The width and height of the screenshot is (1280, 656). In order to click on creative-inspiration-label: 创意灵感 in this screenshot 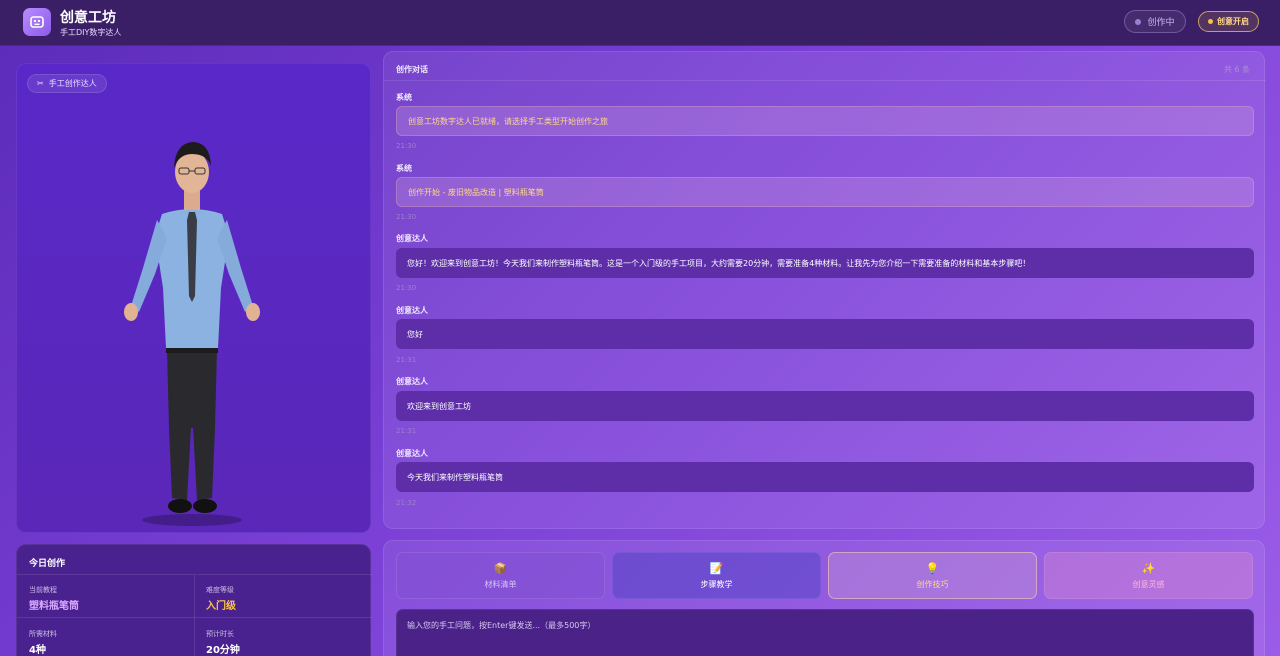, I will do `click(1148, 584)`.